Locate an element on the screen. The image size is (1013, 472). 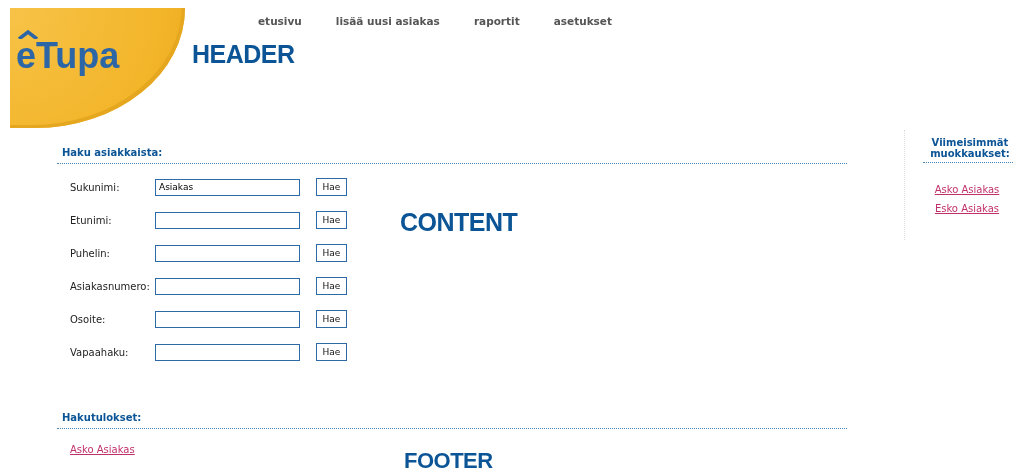
recent-link: Esko Asiakas is located at coordinates (967, 209).